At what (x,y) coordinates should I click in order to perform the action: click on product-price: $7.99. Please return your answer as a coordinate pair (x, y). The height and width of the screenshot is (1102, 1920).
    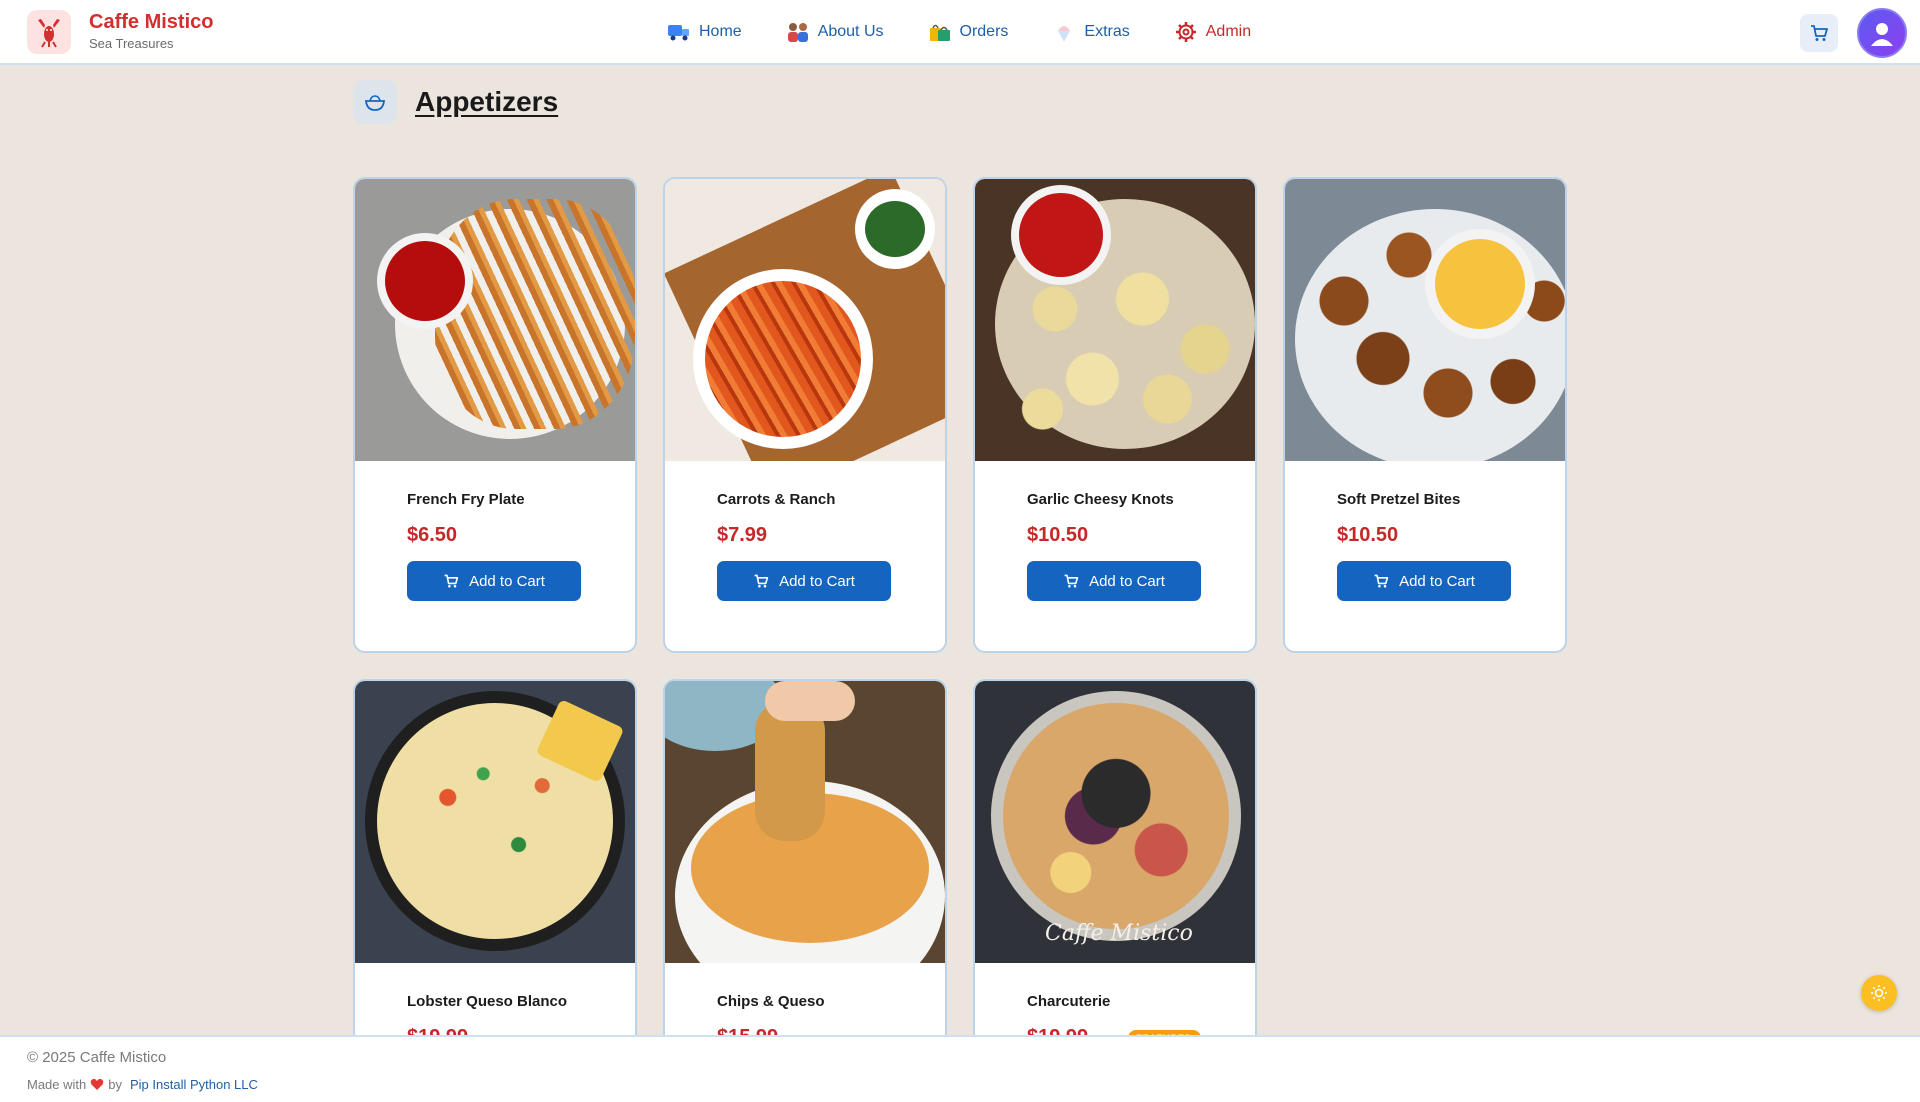
    Looking at the image, I should click on (742, 535).